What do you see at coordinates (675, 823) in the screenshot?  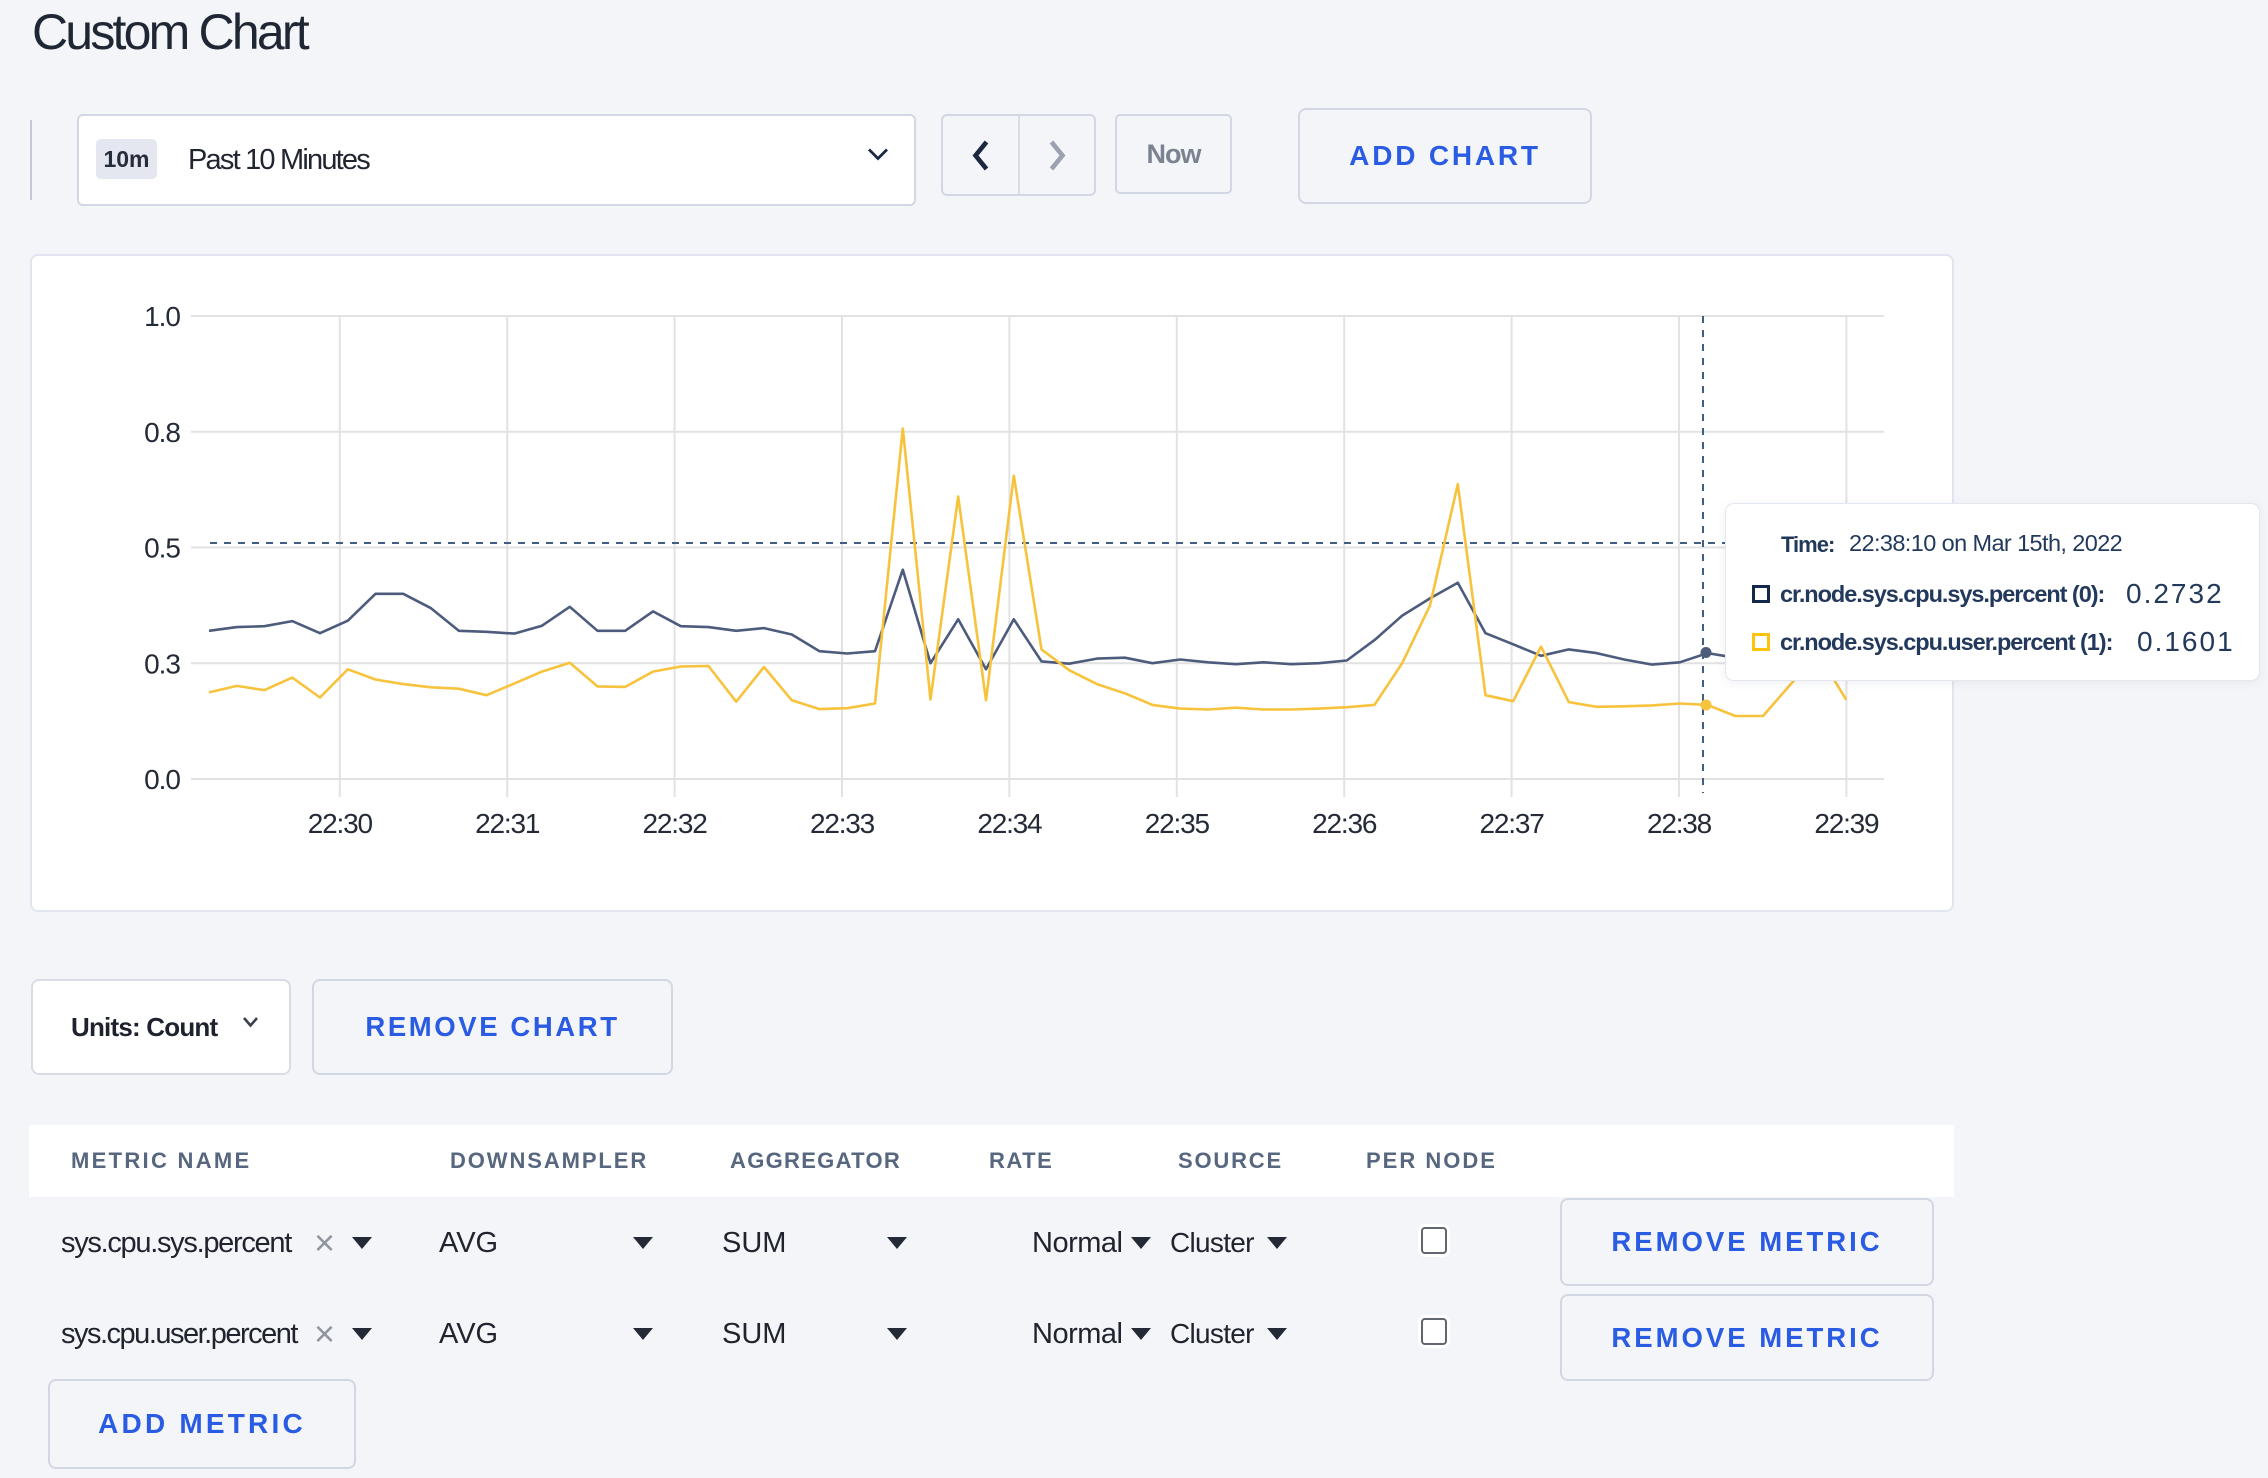 I see `svg-text: 22:32` at bounding box center [675, 823].